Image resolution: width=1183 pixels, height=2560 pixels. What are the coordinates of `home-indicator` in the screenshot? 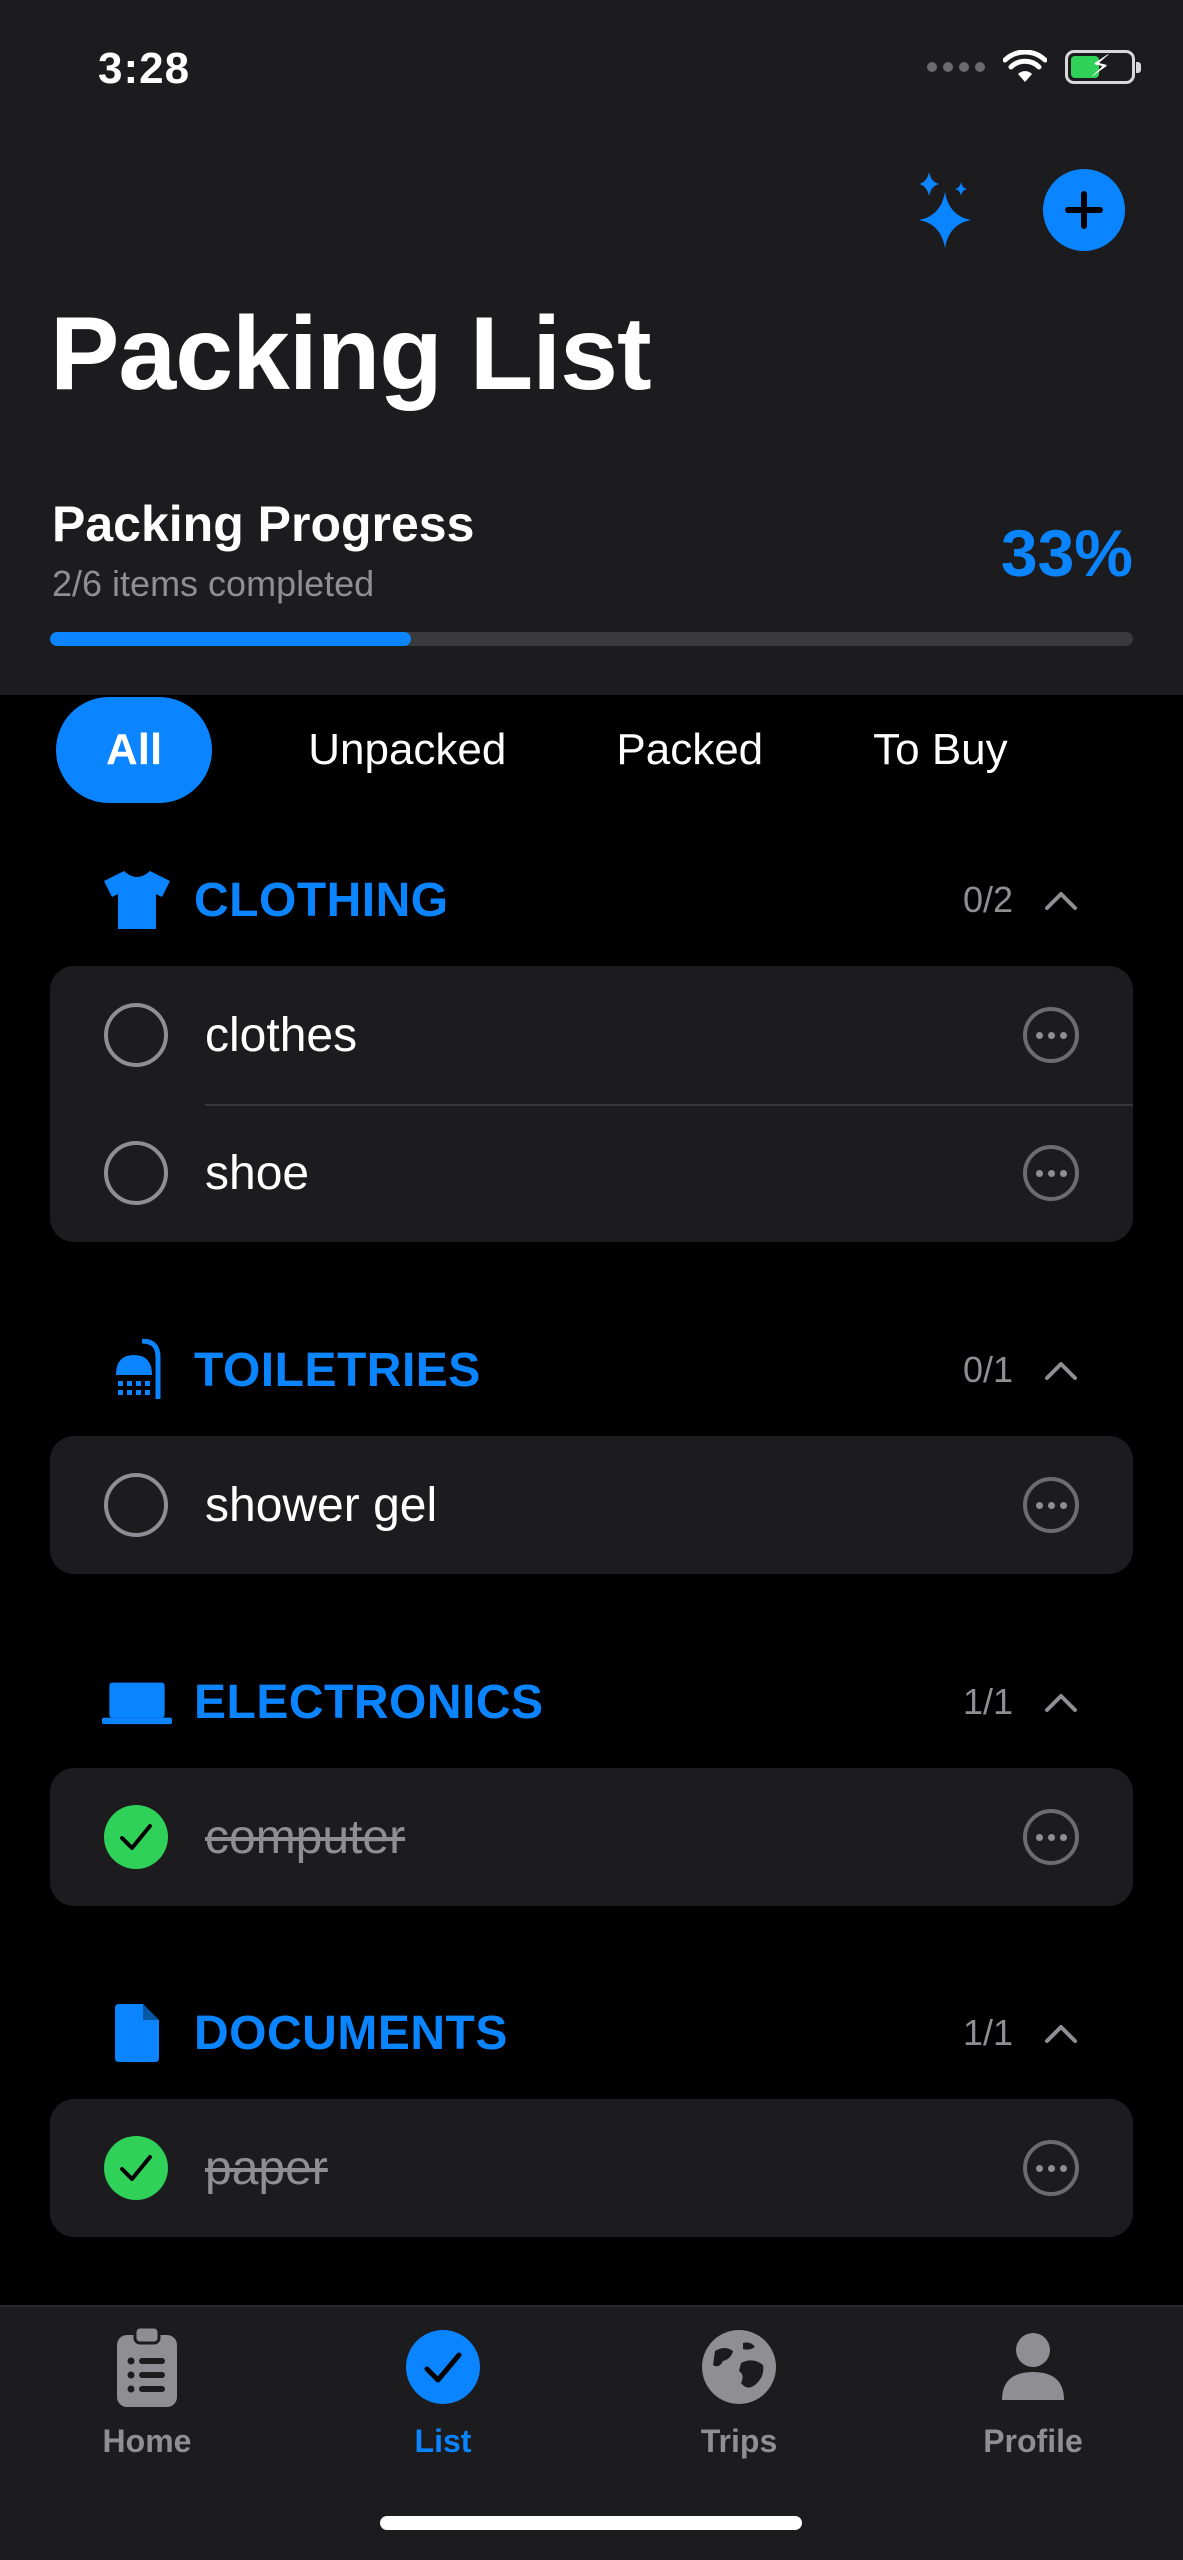 It's located at (591, 2523).